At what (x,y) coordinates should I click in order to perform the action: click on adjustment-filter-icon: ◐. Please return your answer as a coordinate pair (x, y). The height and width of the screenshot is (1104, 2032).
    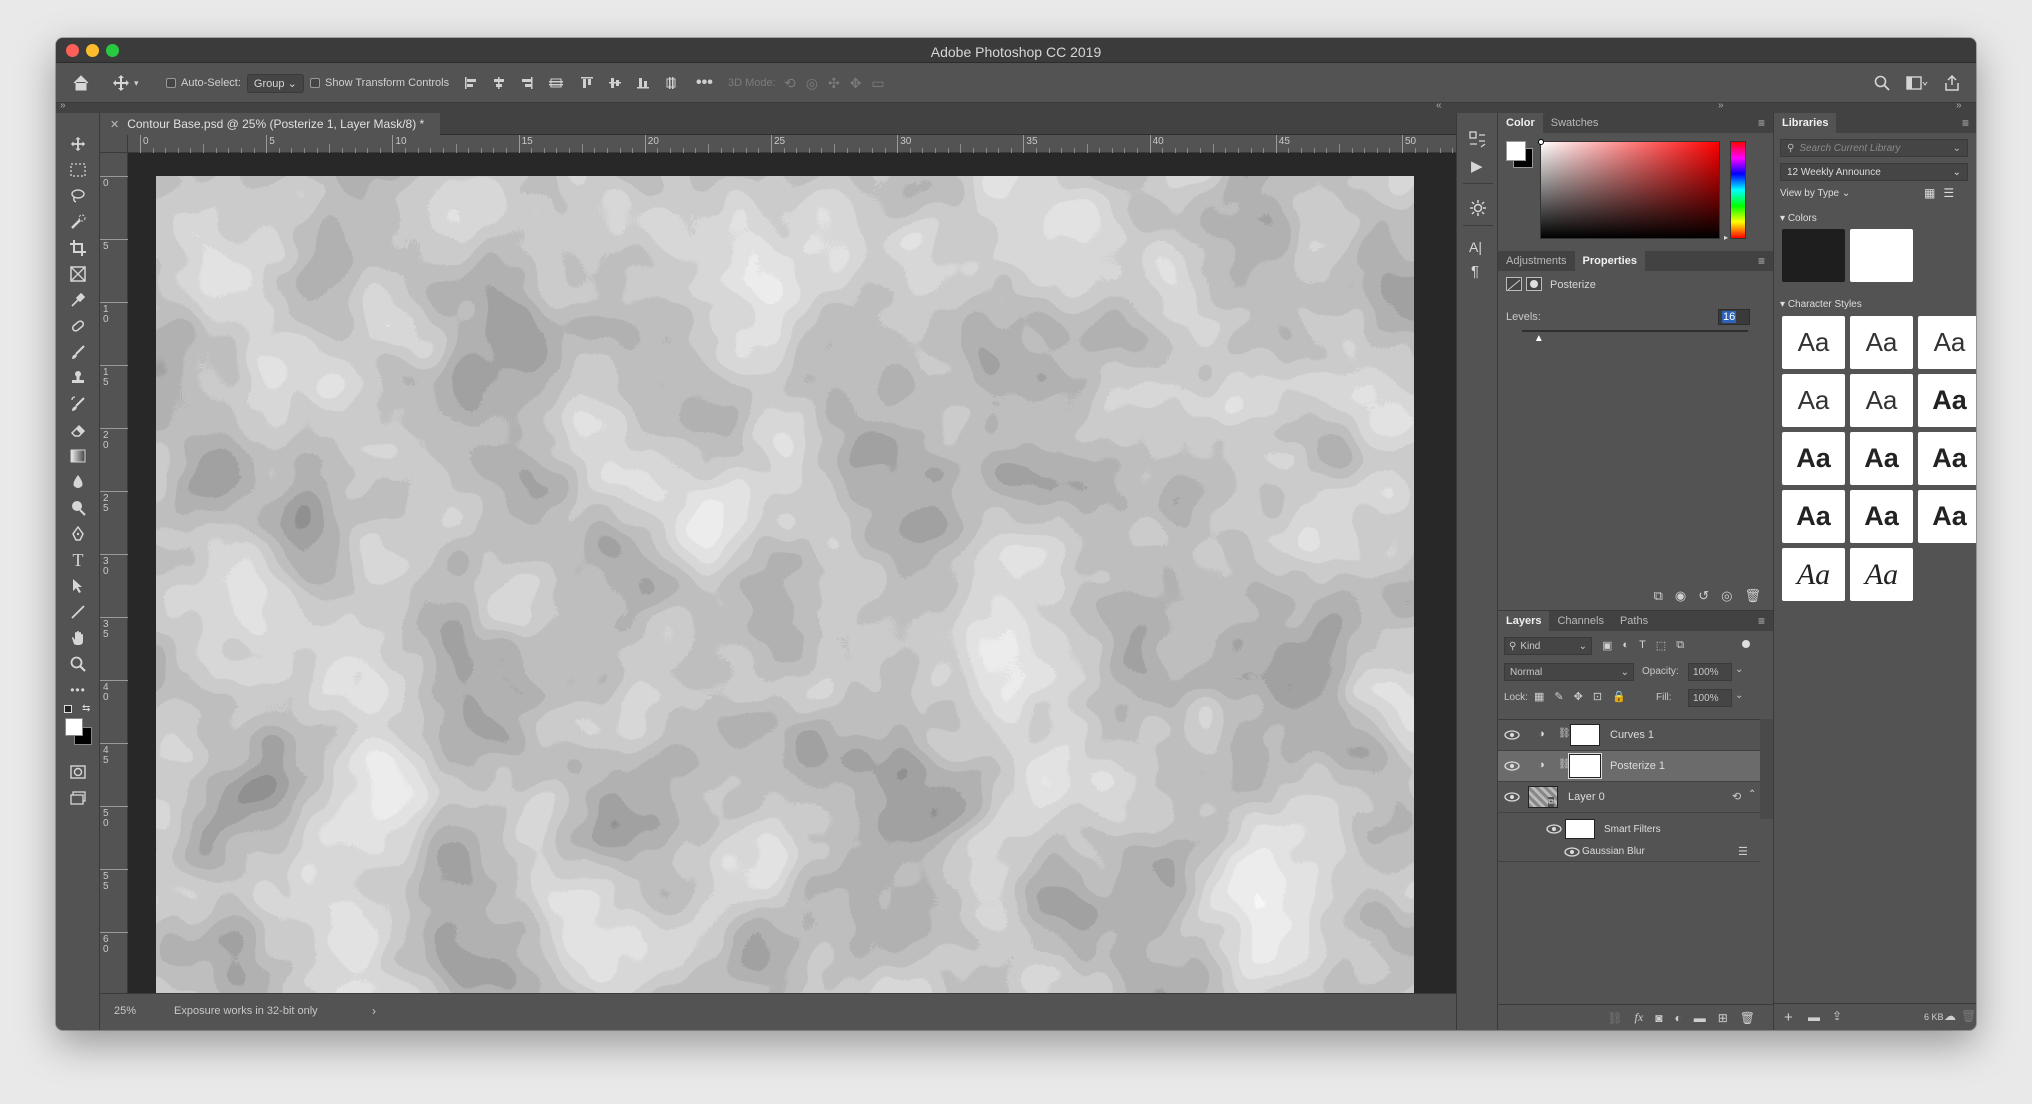
    Looking at the image, I should click on (1625, 645).